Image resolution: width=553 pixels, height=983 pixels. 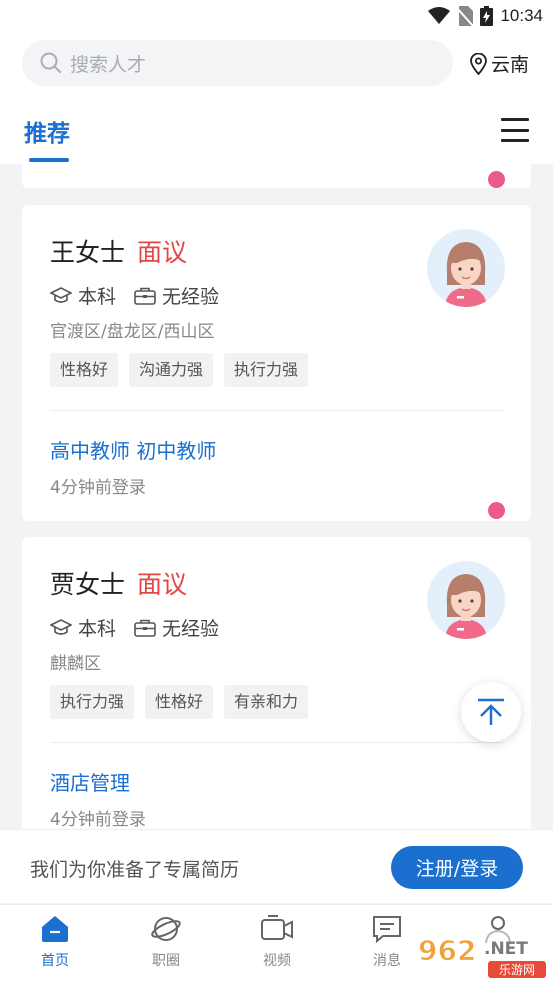 I want to click on tag-list: 执行力强 性格好 有亲和力, so click(x=179, y=702).